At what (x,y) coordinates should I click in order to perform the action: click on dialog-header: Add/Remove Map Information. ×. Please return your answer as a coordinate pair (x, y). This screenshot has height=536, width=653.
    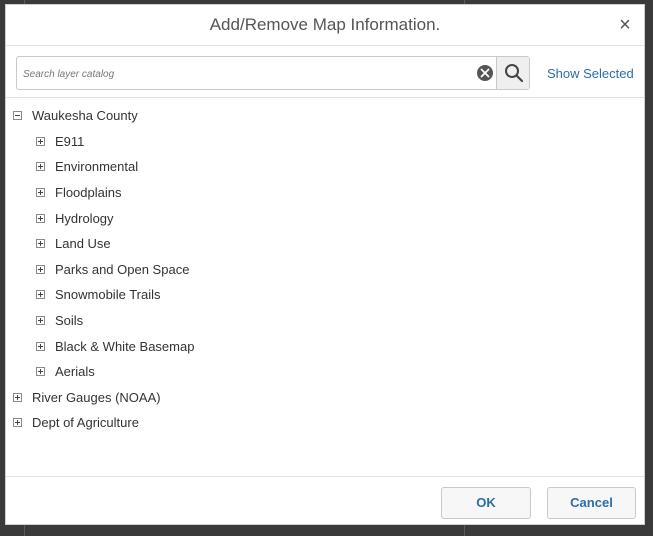
    Looking at the image, I should click on (325, 25).